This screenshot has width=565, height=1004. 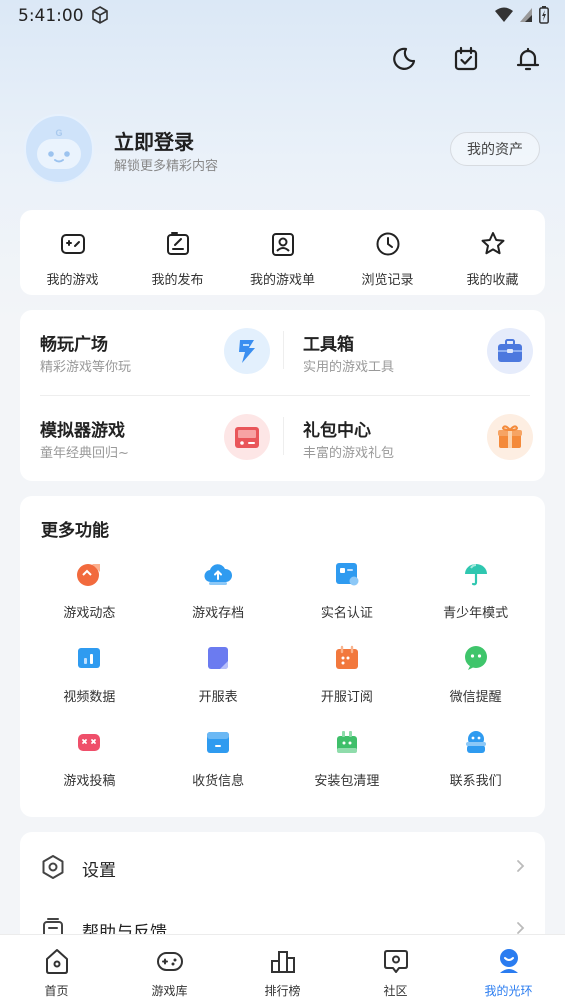 What do you see at coordinates (347, 598) in the screenshot?
I see `function-real-name: 实名认证` at bounding box center [347, 598].